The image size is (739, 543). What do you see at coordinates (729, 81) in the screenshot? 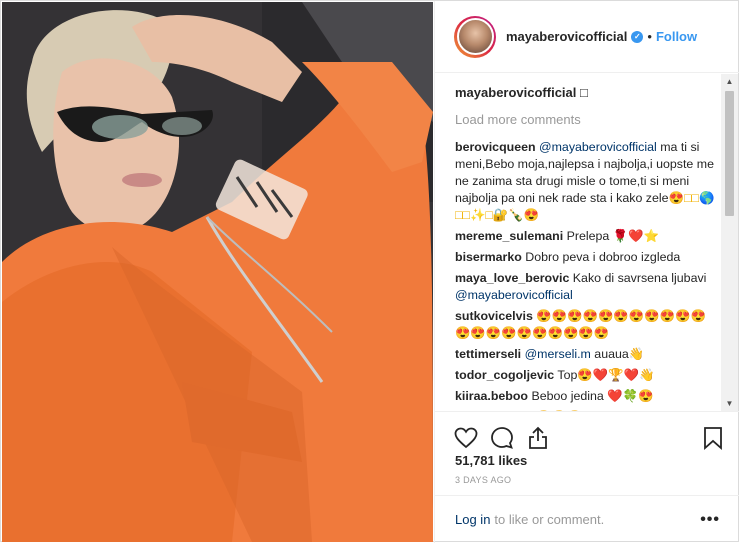
I see `scroll-up-arrow-icon: ▲` at bounding box center [729, 81].